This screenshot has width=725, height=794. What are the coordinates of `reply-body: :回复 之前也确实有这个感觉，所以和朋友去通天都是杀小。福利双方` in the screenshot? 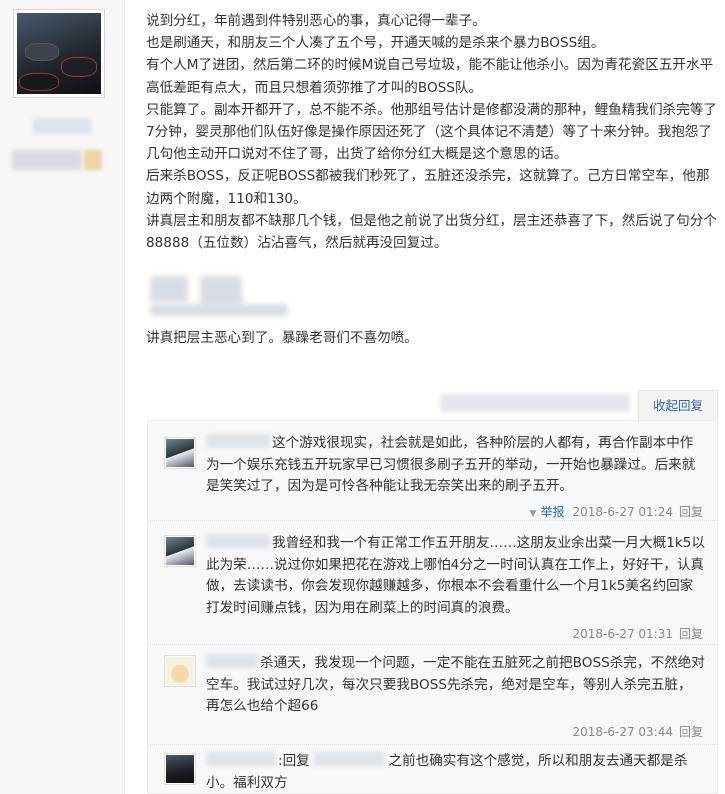 It's located at (455, 772).